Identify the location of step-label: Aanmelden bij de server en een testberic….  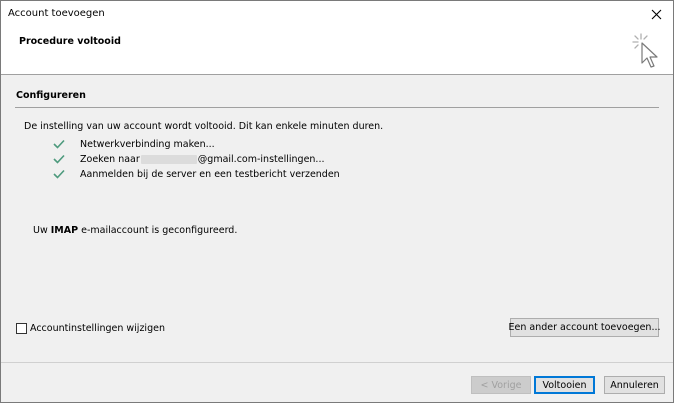
(210, 174).